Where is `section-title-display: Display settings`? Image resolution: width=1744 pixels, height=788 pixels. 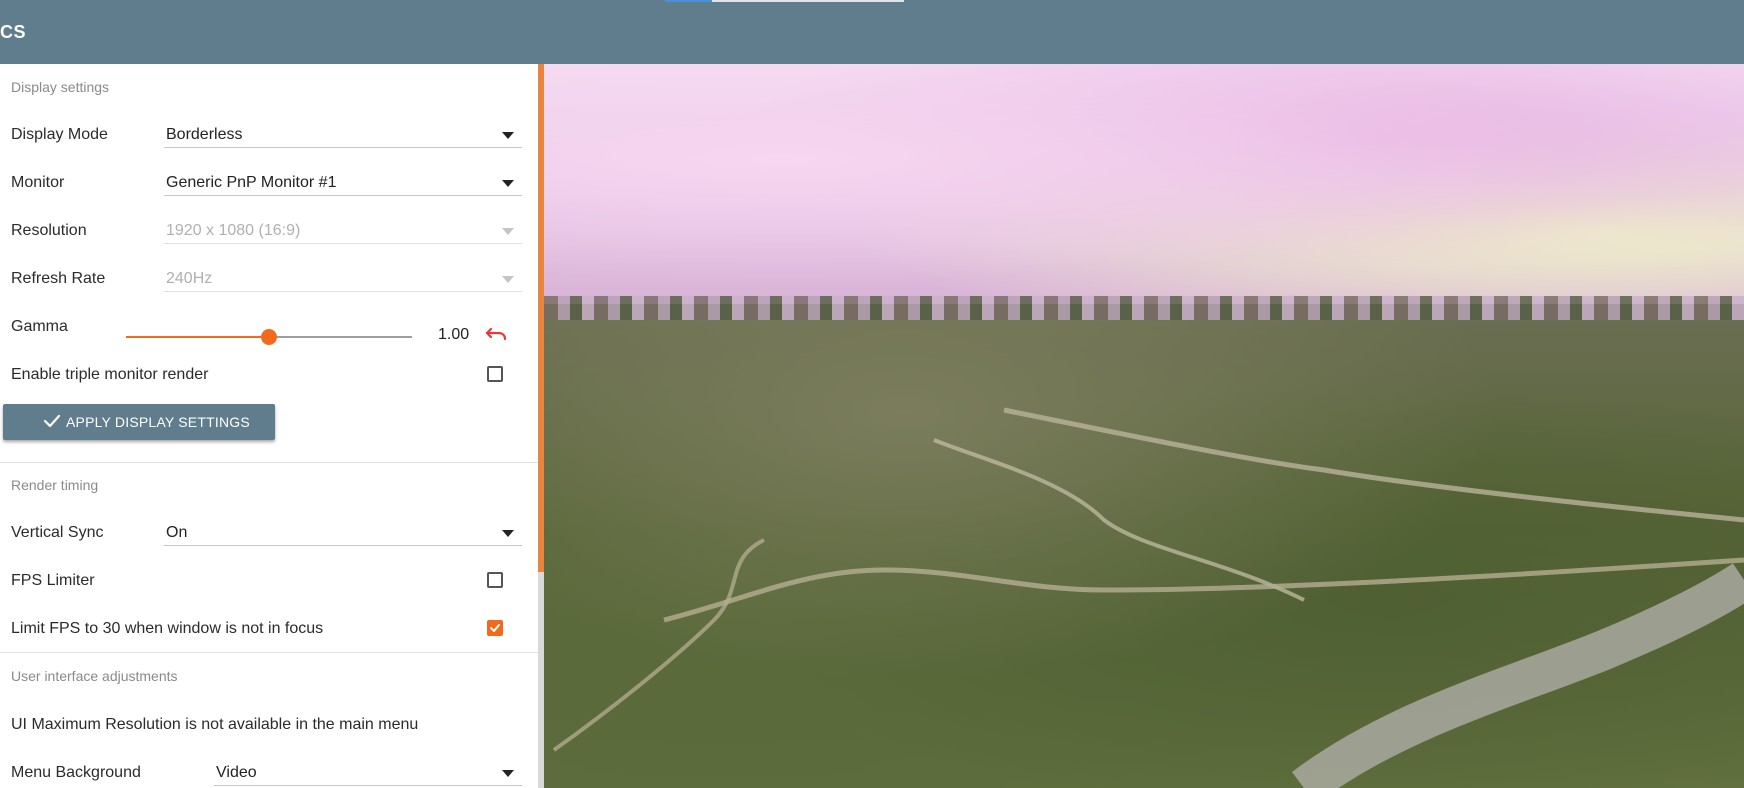
section-title-display: Display settings is located at coordinates (60, 87).